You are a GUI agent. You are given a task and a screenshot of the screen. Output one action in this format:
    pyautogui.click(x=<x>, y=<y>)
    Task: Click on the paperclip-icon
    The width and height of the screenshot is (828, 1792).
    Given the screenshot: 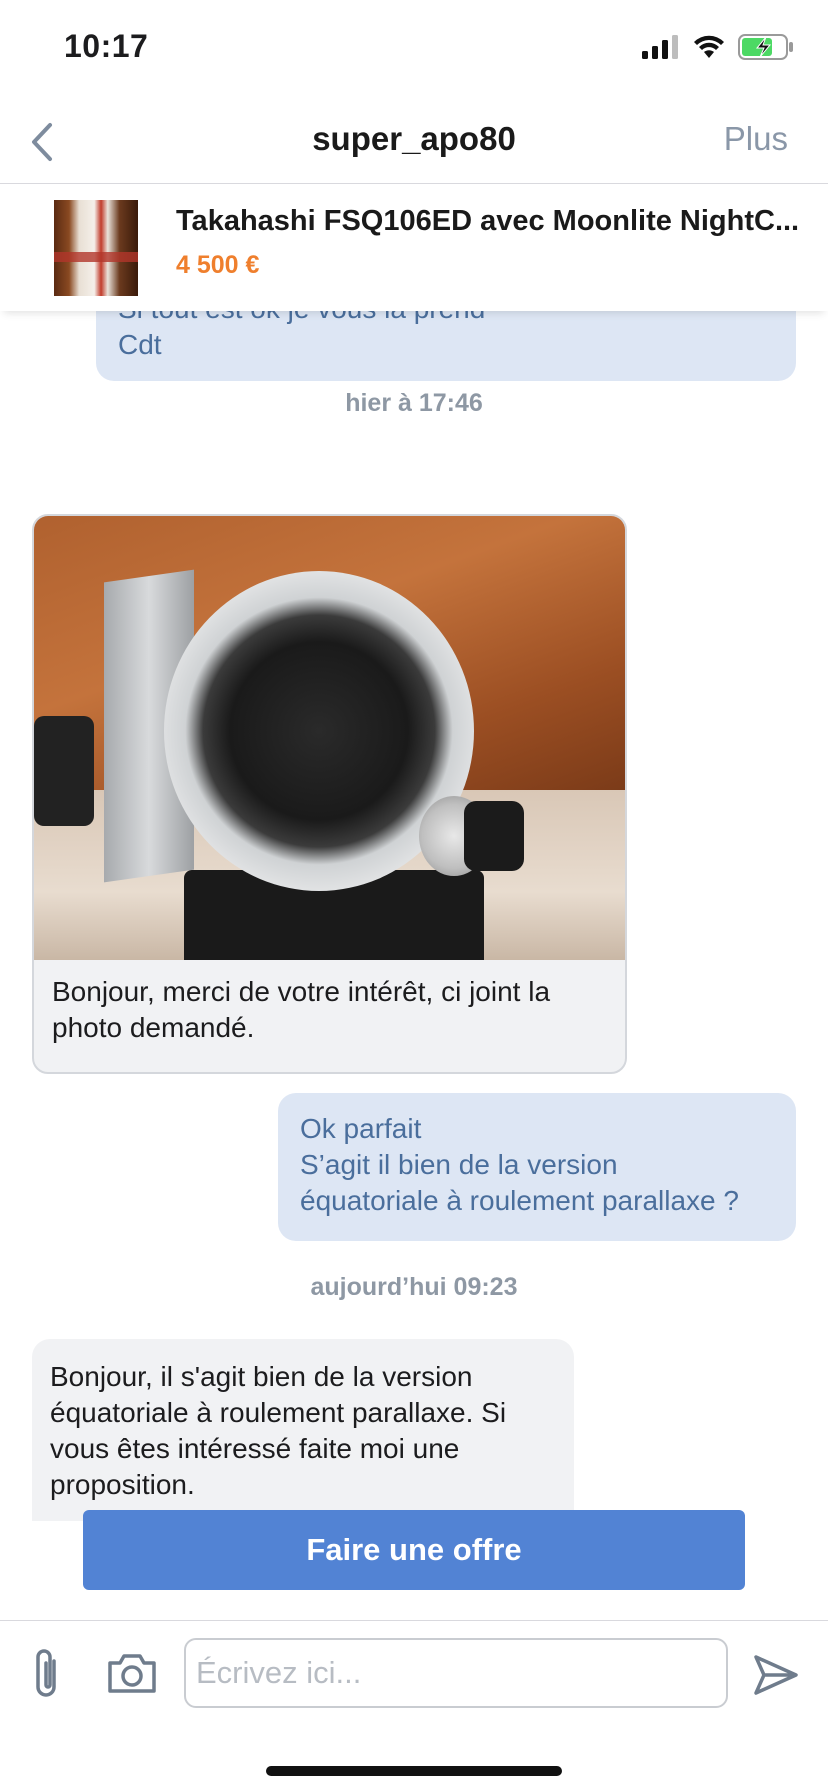 What is the action you would take?
    pyautogui.click(x=46, y=1673)
    